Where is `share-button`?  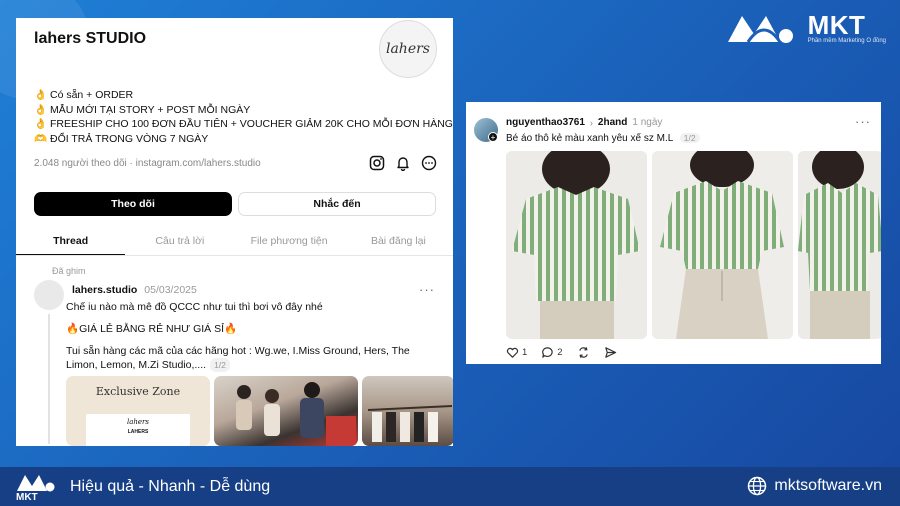 share-button is located at coordinates (610, 352).